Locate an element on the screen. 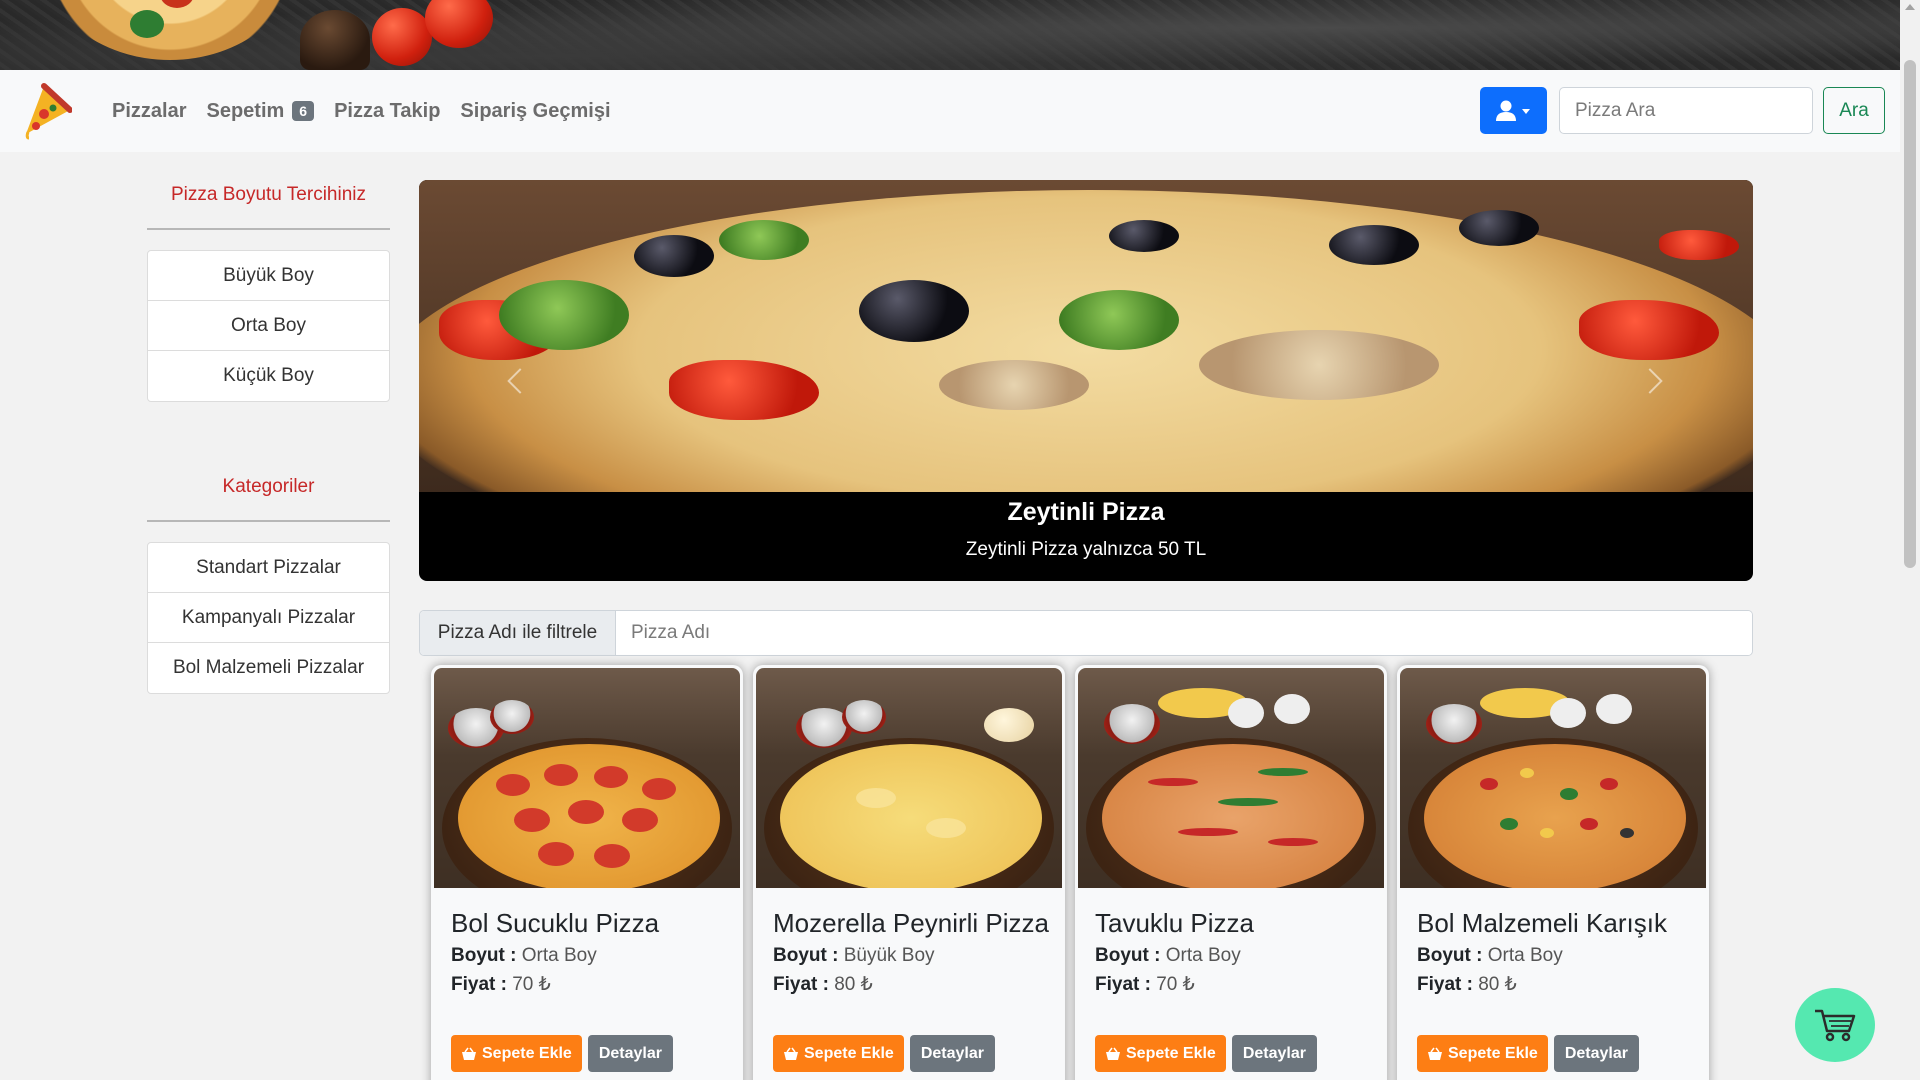  pizza-size: Boyut : Orta Boy is located at coordinates (587, 956).